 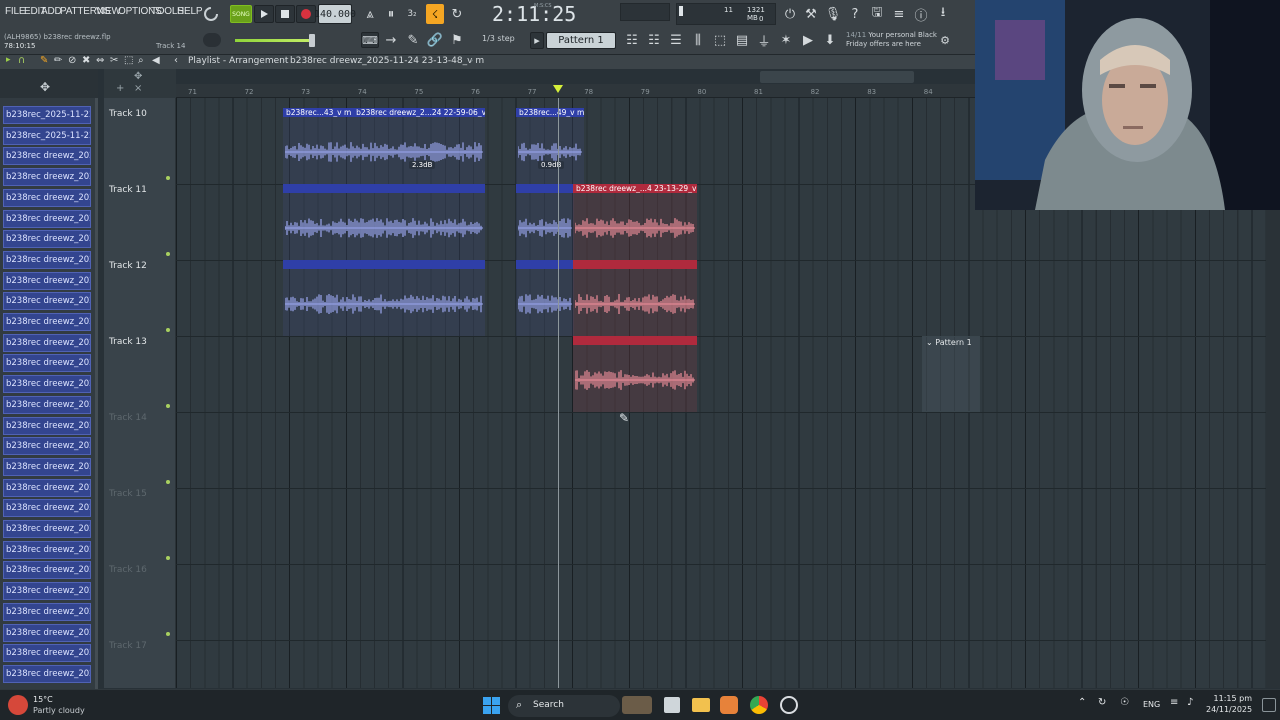 What do you see at coordinates (335, 14) in the screenshot?
I see `tempo-display: 140.000` at bounding box center [335, 14].